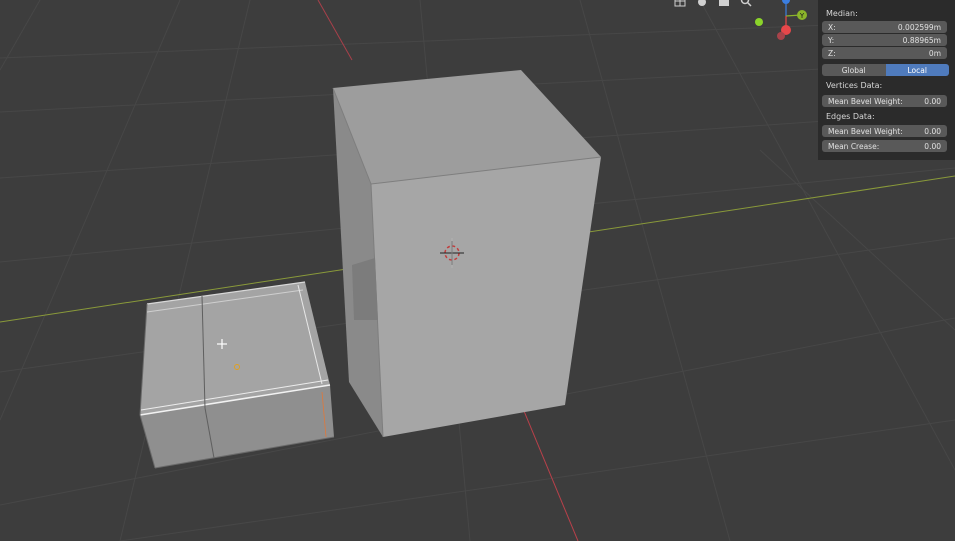  Describe the element at coordinates (831, 40) in the screenshot. I see `median-y-label: Y:` at that location.